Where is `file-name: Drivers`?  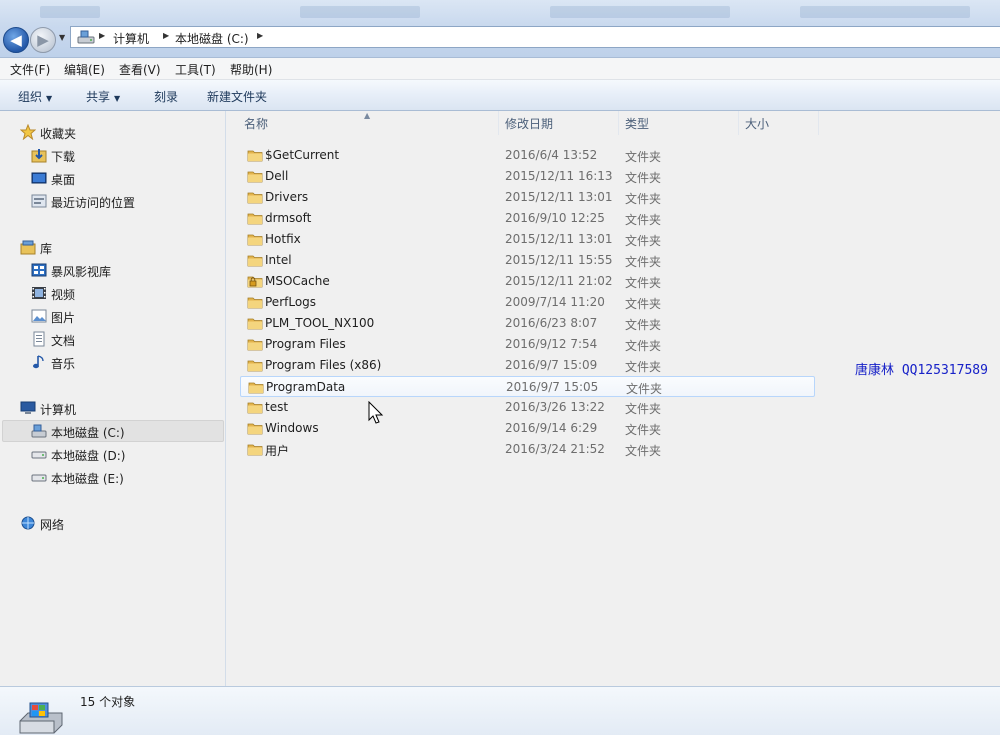 file-name: Drivers is located at coordinates (287, 197).